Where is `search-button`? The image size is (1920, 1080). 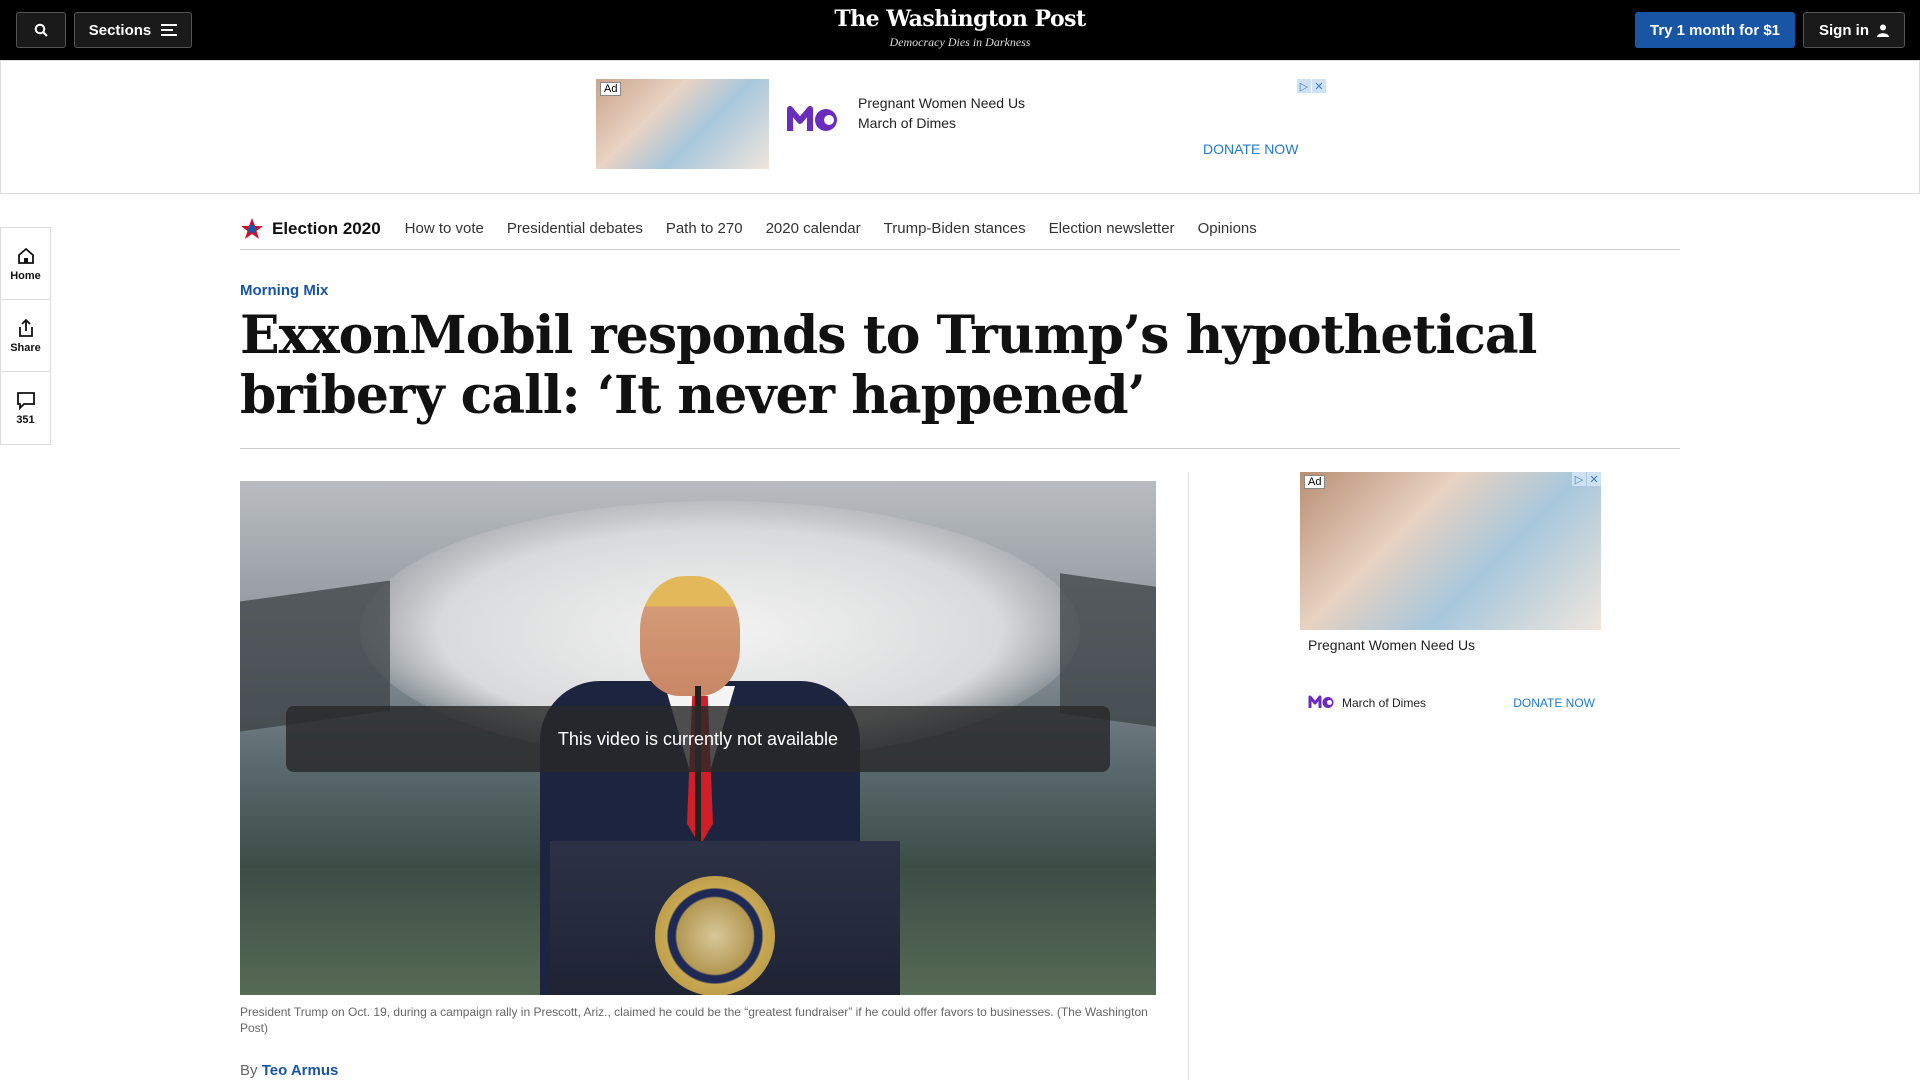 search-button is located at coordinates (41, 30).